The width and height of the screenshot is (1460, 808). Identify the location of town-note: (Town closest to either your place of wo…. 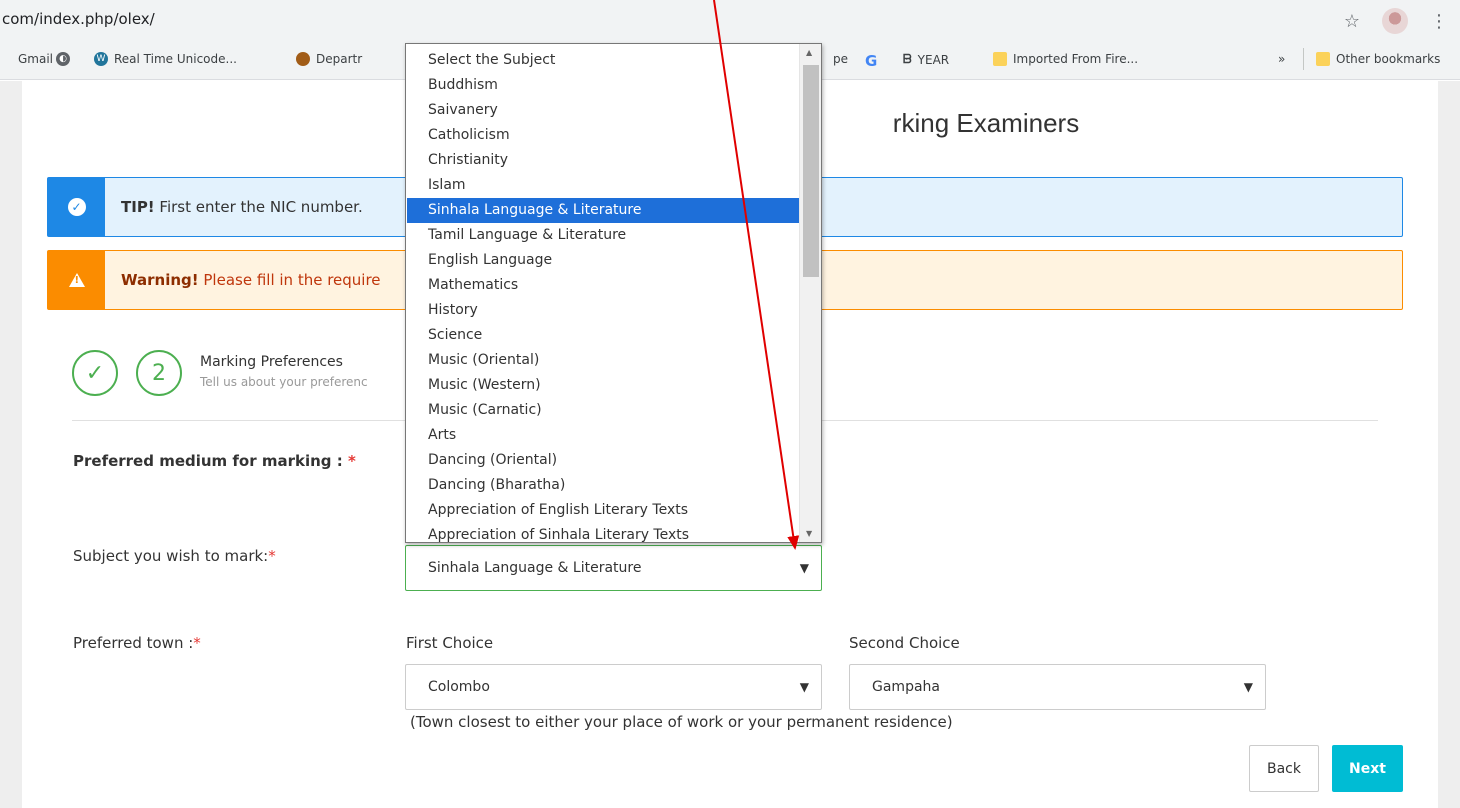
(681, 722).